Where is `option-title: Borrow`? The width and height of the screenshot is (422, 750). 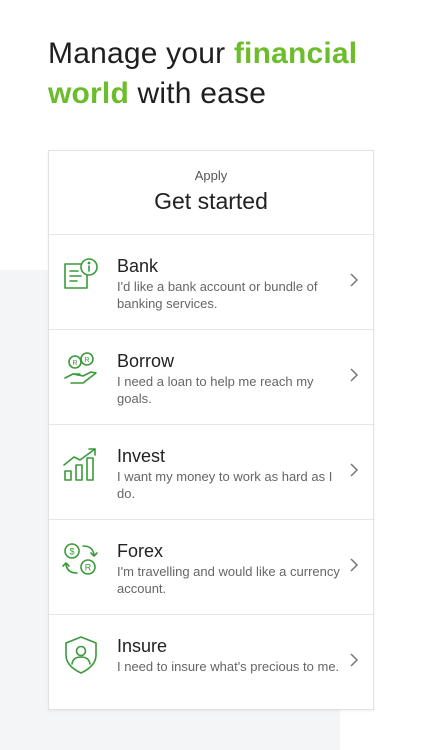
option-title: Borrow is located at coordinates (146, 361).